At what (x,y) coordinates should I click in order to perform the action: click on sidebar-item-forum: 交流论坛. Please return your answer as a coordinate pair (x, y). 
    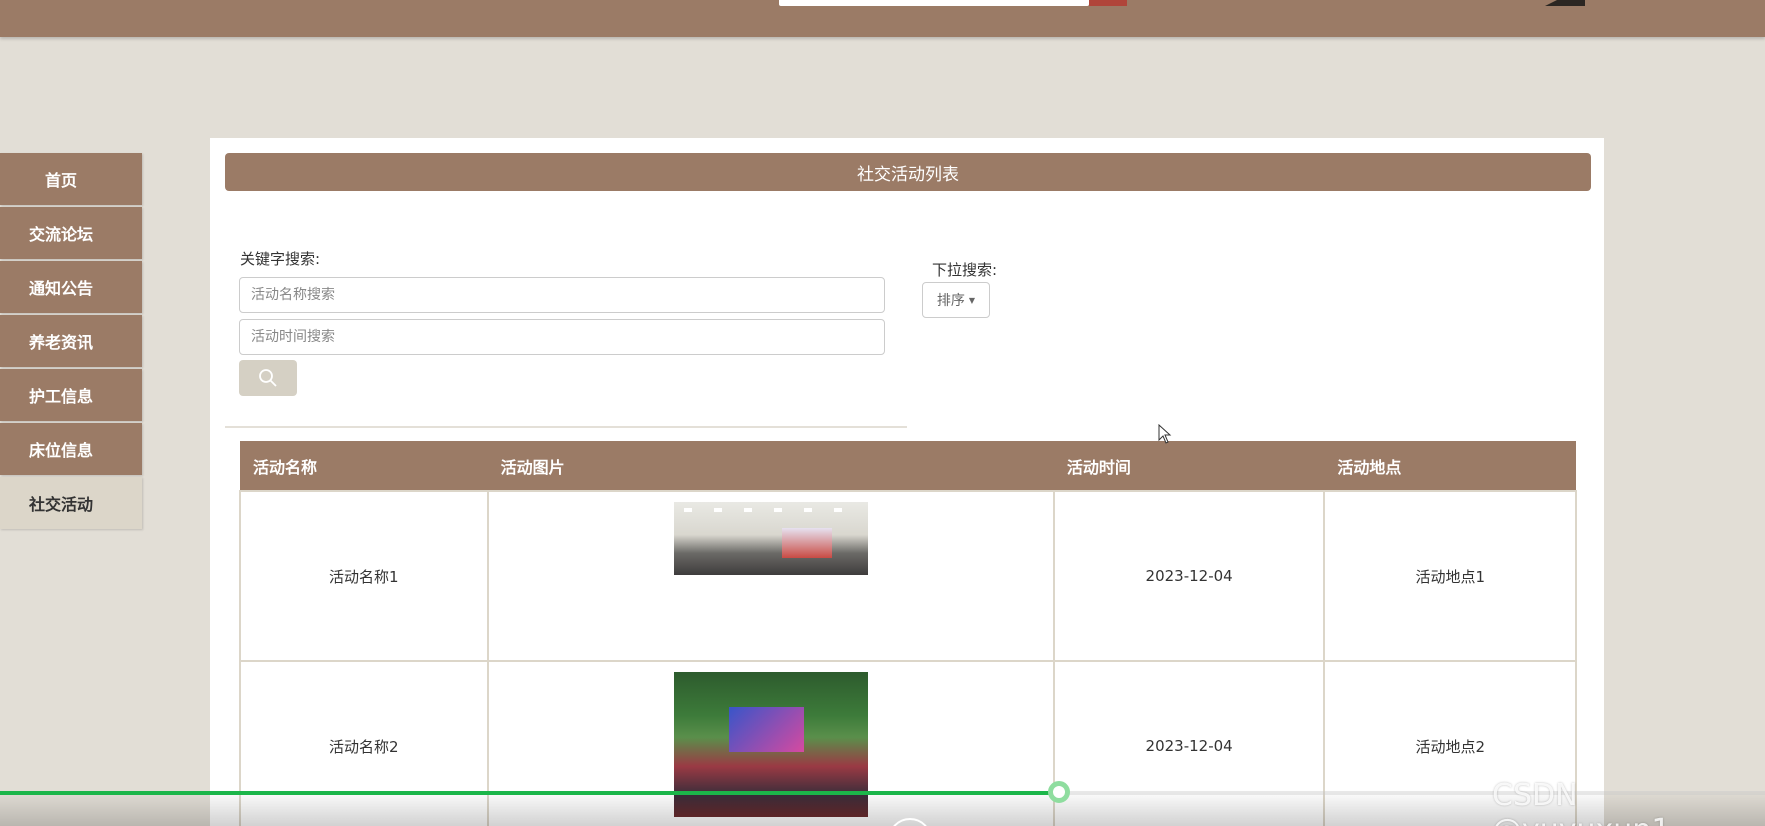
    Looking at the image, I should click on (71, 233).